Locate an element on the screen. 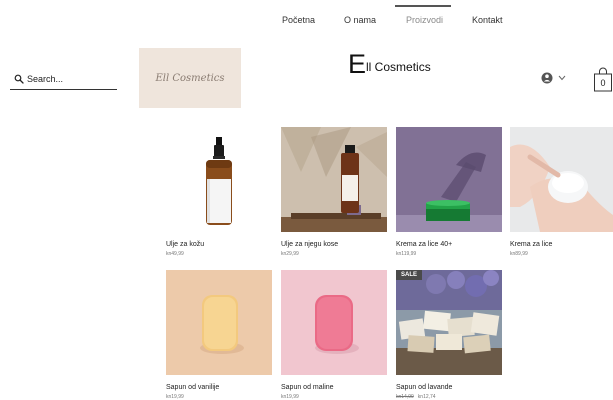 This screenshot has height=400, width=613. search-icon is located at coordinates (19, 79).